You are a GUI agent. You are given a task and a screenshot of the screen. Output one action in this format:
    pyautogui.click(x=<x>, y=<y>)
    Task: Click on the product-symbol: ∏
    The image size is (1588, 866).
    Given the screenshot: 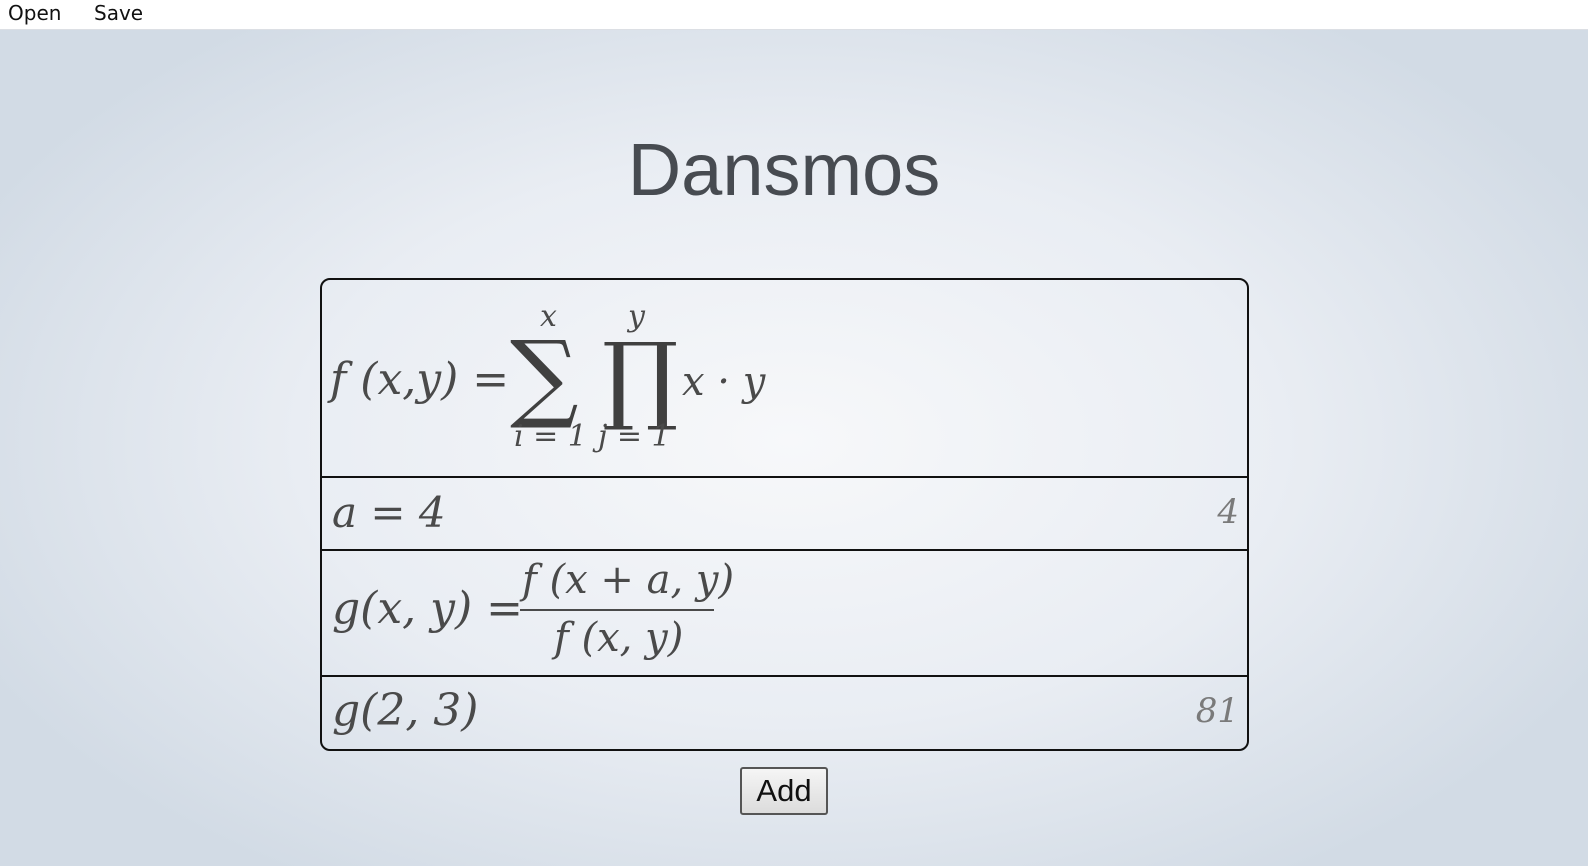 What is the action you would take?
    pyautogui.click(x=640, y=378)
    